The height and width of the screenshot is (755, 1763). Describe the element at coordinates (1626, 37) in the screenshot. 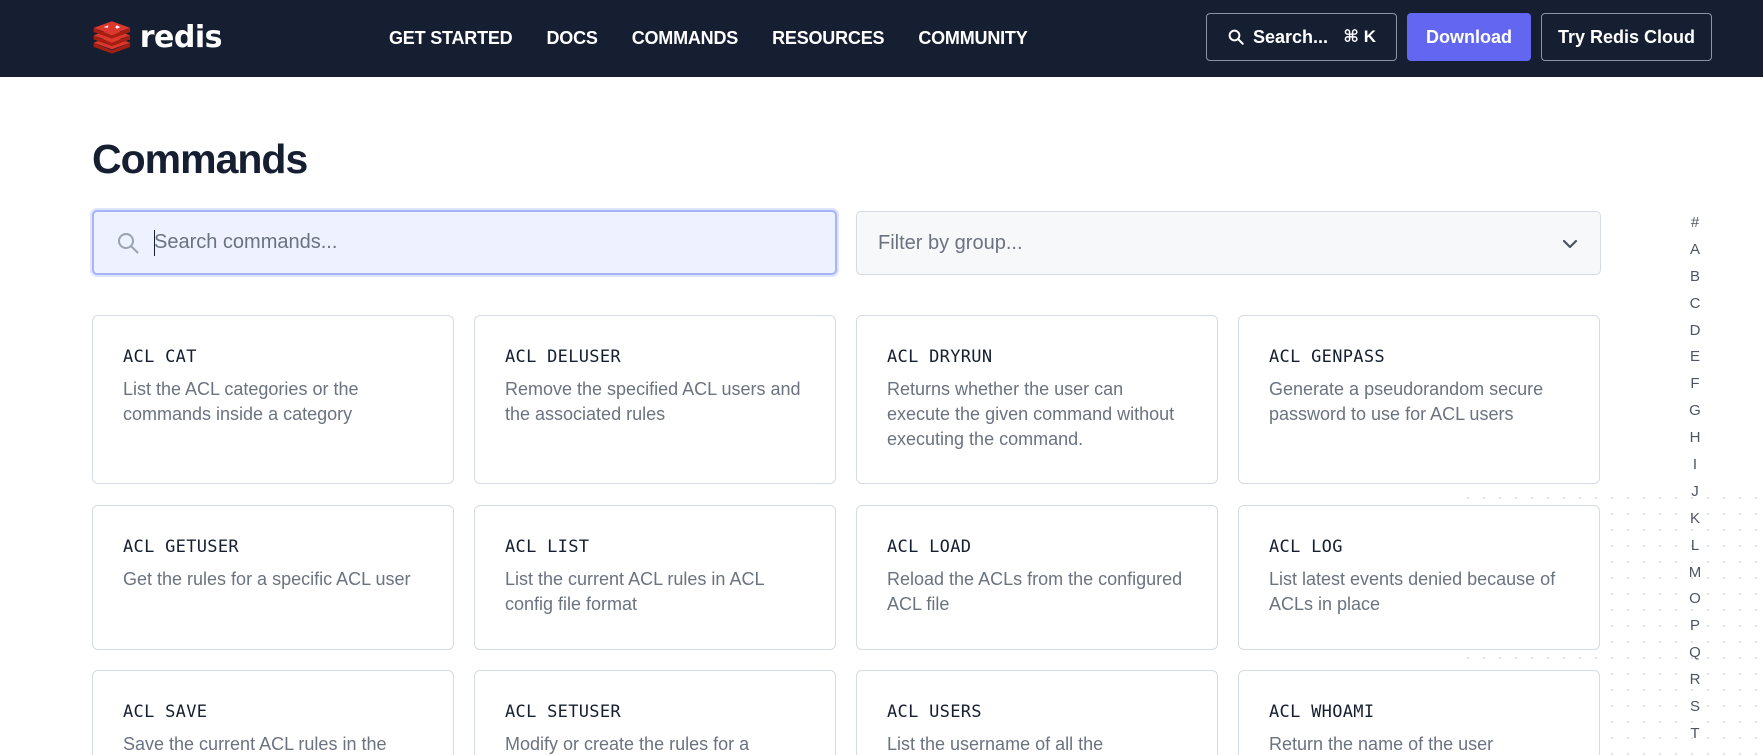

I see `try-redis-cloud-button: Try Redis Cloud` at that location.